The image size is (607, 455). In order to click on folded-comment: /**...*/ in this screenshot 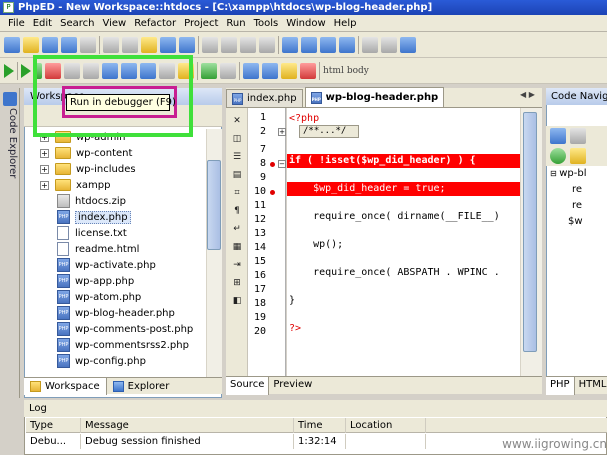, I will do `click(329, 131)`.